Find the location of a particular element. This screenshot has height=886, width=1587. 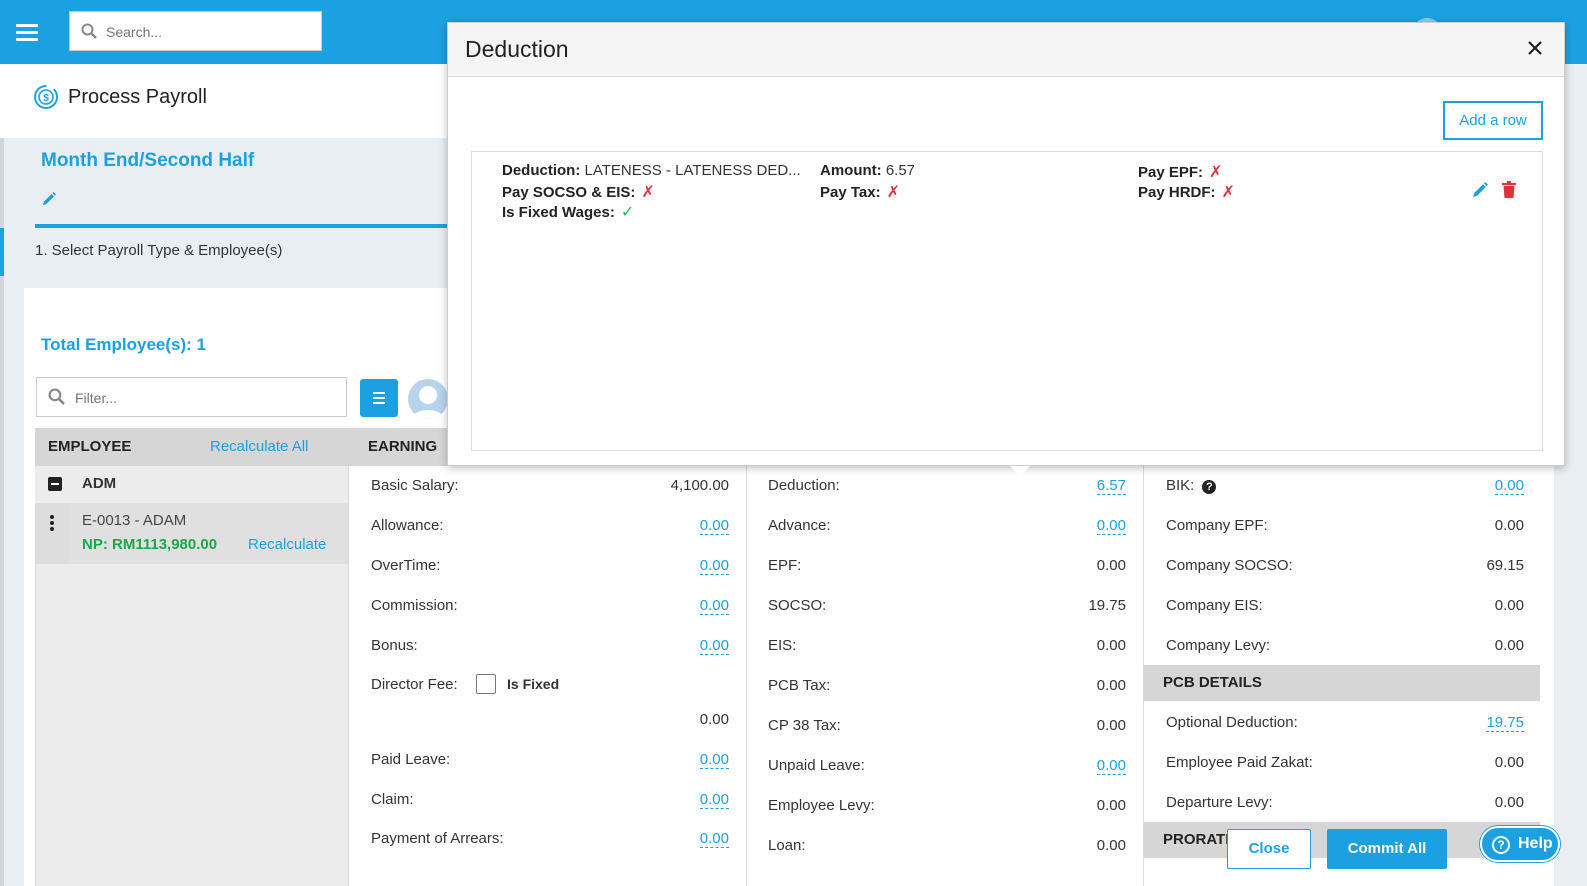

employee-header: EMPLOYEE Recalculate All is located at coordinates (191, 447).